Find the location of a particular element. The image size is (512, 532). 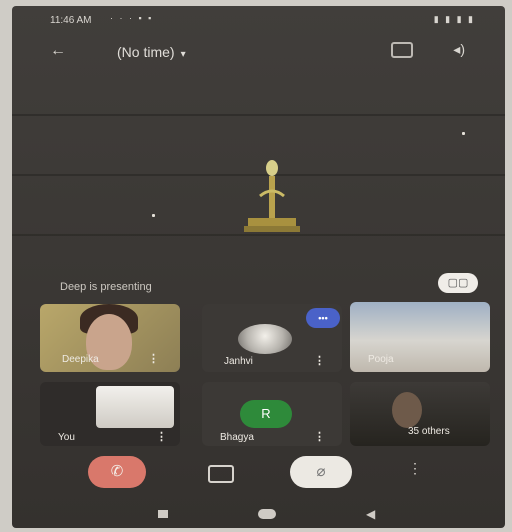

signal-battery-icons: ▮ ▮ ▮ ▮ is located at coordinates (454, 19).